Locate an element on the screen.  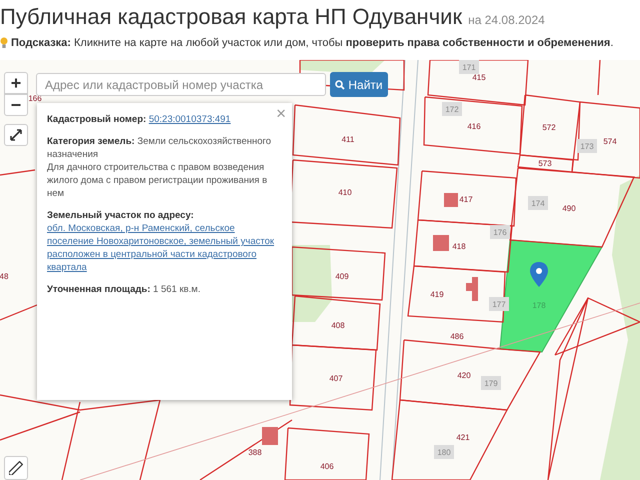
building-number: 174 is located at coordinates (538, 203).